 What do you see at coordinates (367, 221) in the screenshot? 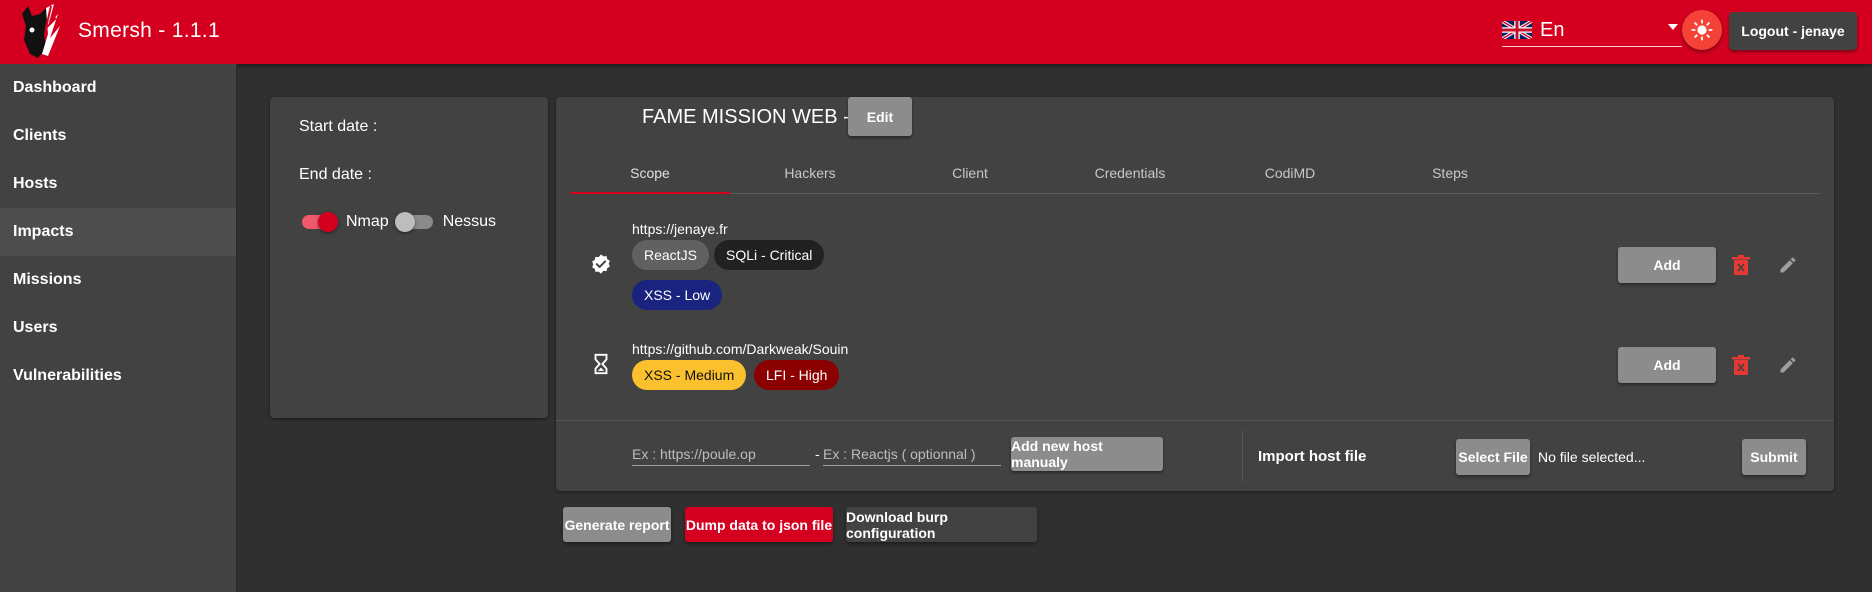
I see `nmap-label: Nmap` at bounding box center [367, 221].